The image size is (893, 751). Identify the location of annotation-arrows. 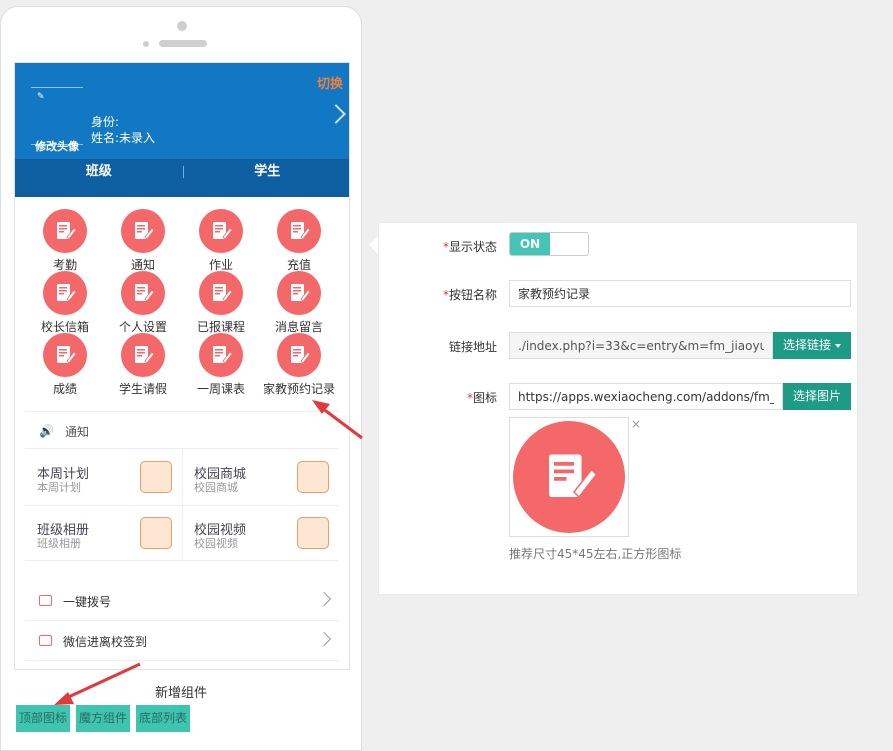
(208, 552).